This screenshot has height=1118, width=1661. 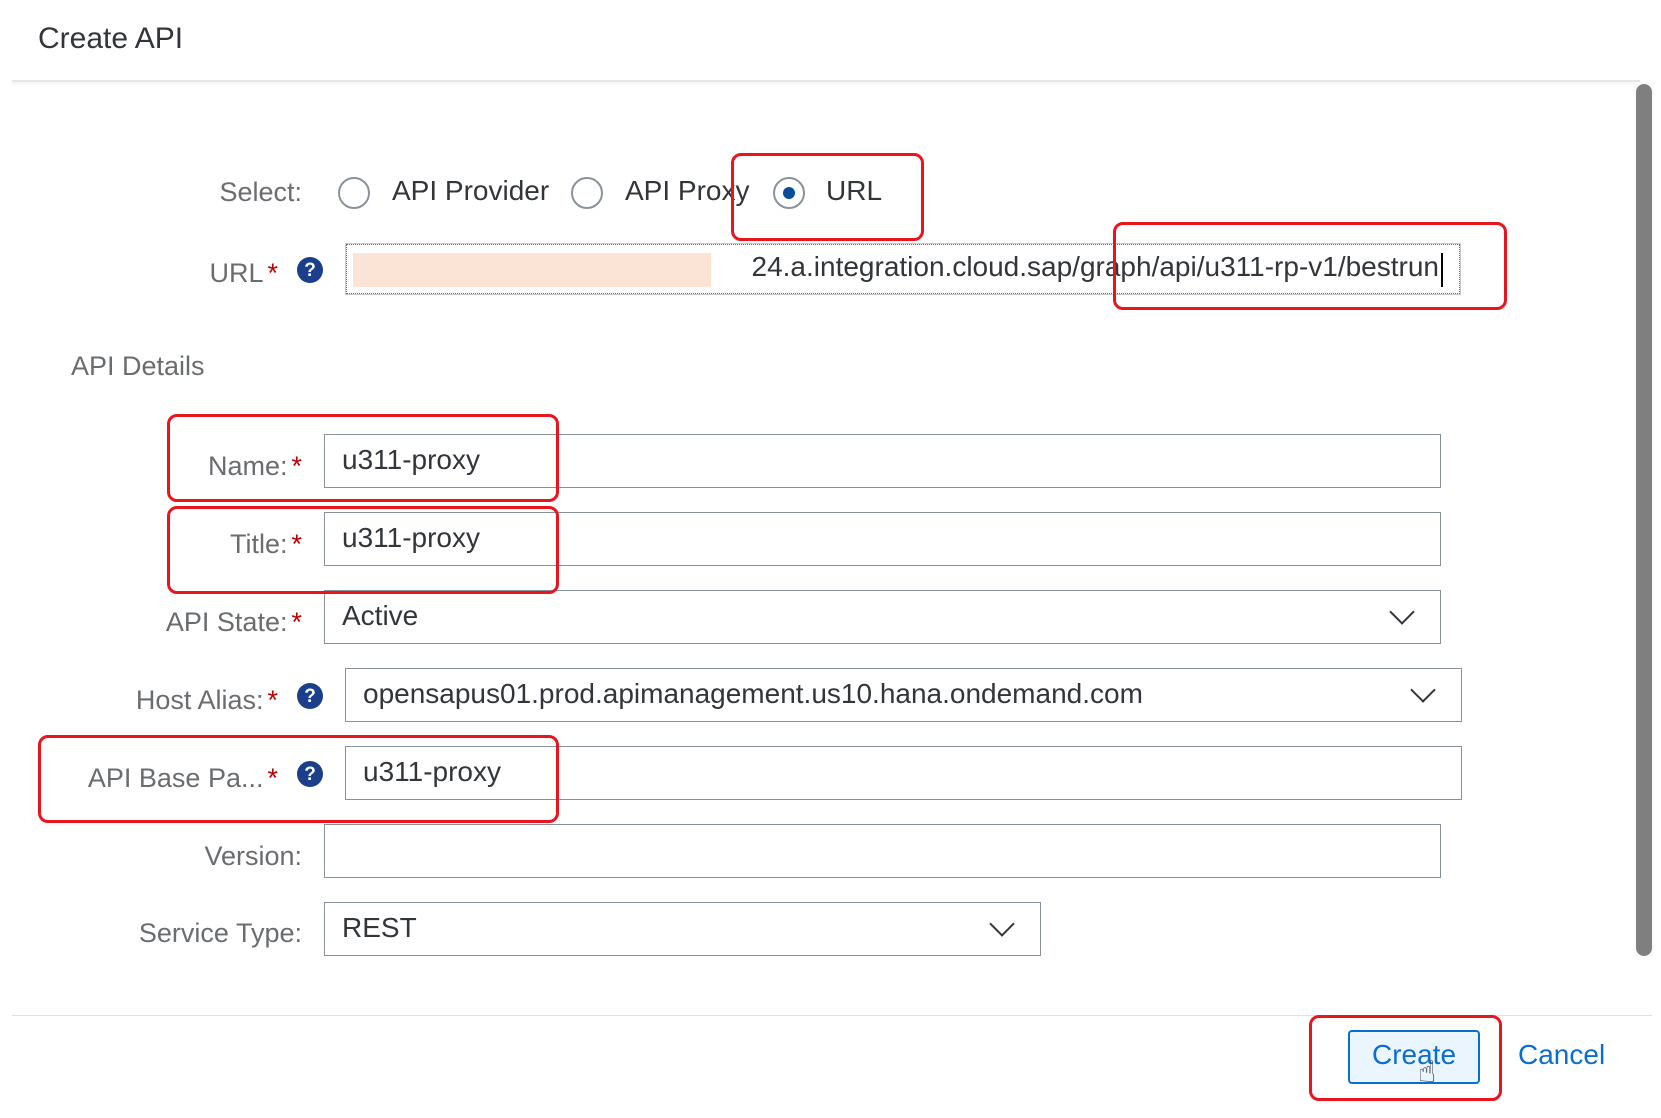 What do you see at coordinates (111, 38) in the screenshot?
I see `dialog-title: Create API` at bounding box center [111, 38].